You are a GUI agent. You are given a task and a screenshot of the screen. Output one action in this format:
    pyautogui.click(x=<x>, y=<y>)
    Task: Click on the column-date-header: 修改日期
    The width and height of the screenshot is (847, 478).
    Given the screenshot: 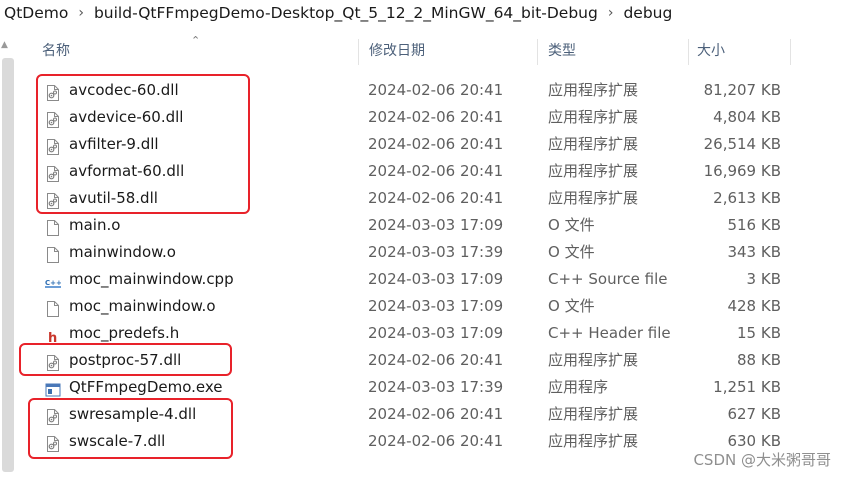 What is the action you would take?
    pyautogui.click(x=397, y=51)
    